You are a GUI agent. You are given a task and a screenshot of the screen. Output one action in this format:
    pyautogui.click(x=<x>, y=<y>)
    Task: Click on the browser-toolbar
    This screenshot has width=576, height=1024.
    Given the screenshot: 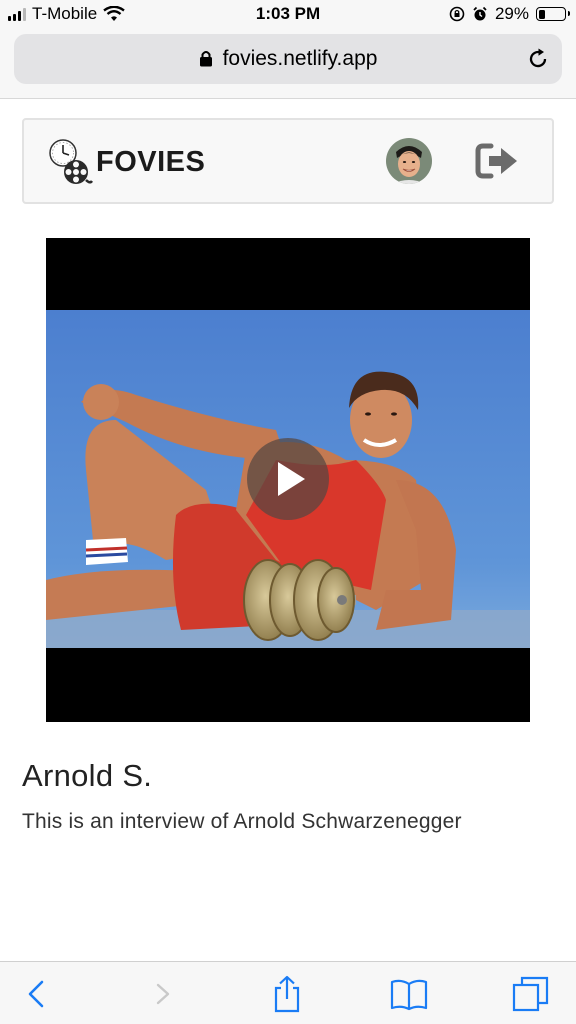 What is the action you would take?
    pyautogui.click(x=288, y=992)
    